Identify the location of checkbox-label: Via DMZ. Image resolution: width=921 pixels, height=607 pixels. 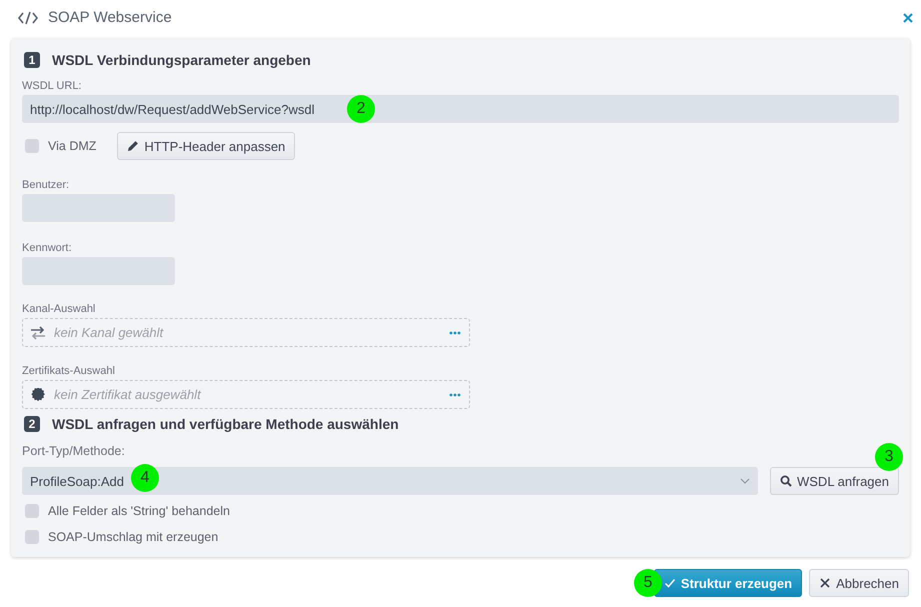
(72, 146).